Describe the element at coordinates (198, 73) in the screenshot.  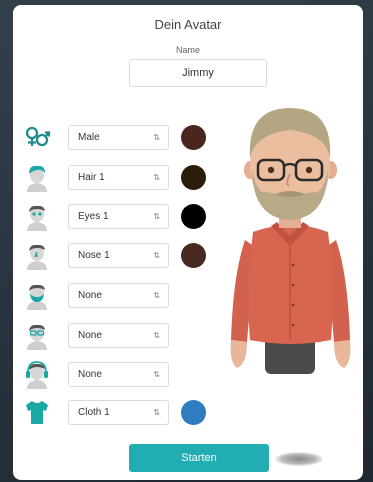
I see `name-input` at that location.